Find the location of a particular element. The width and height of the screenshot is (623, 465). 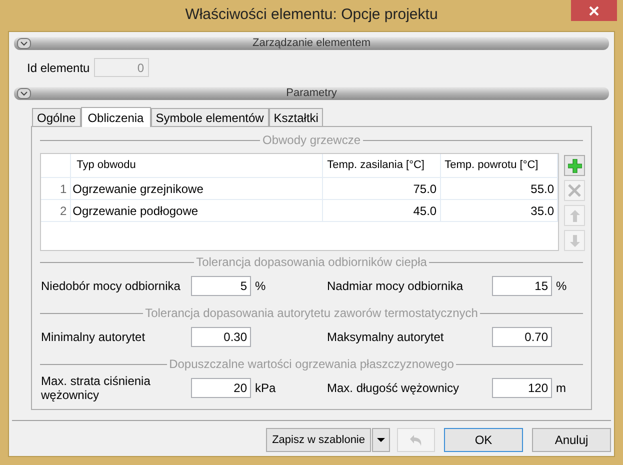

row-number: 2 is located at coordinates (56, 210).